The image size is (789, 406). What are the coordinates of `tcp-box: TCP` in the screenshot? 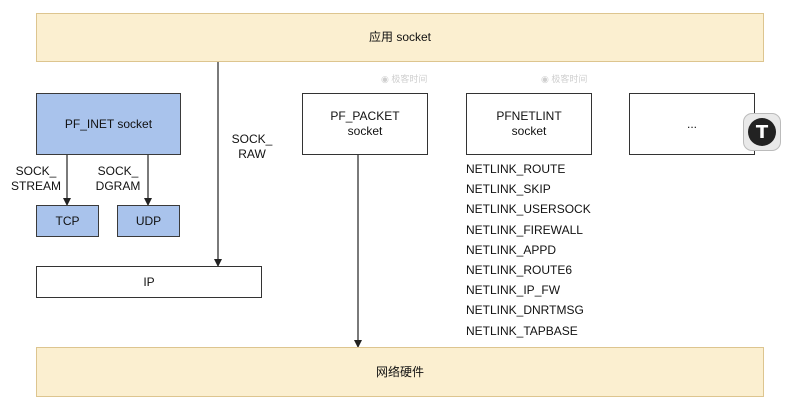 It's located at (67, 221).